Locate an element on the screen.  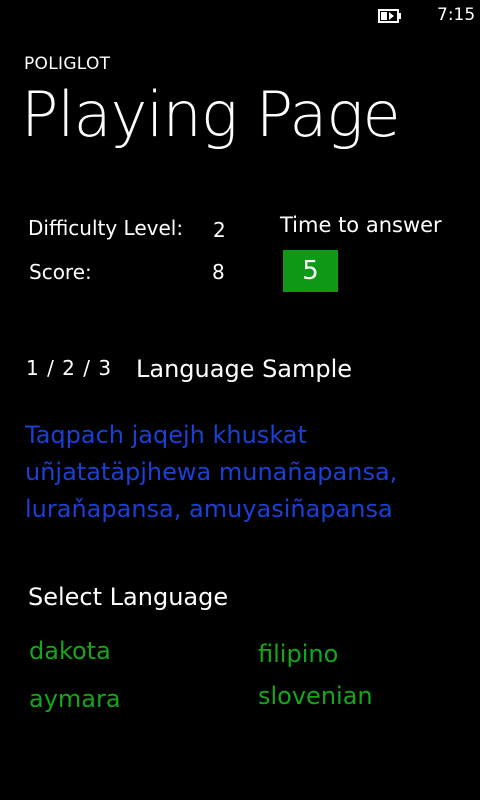
difficulty-value: 2 is located at coordinates (219, 230).